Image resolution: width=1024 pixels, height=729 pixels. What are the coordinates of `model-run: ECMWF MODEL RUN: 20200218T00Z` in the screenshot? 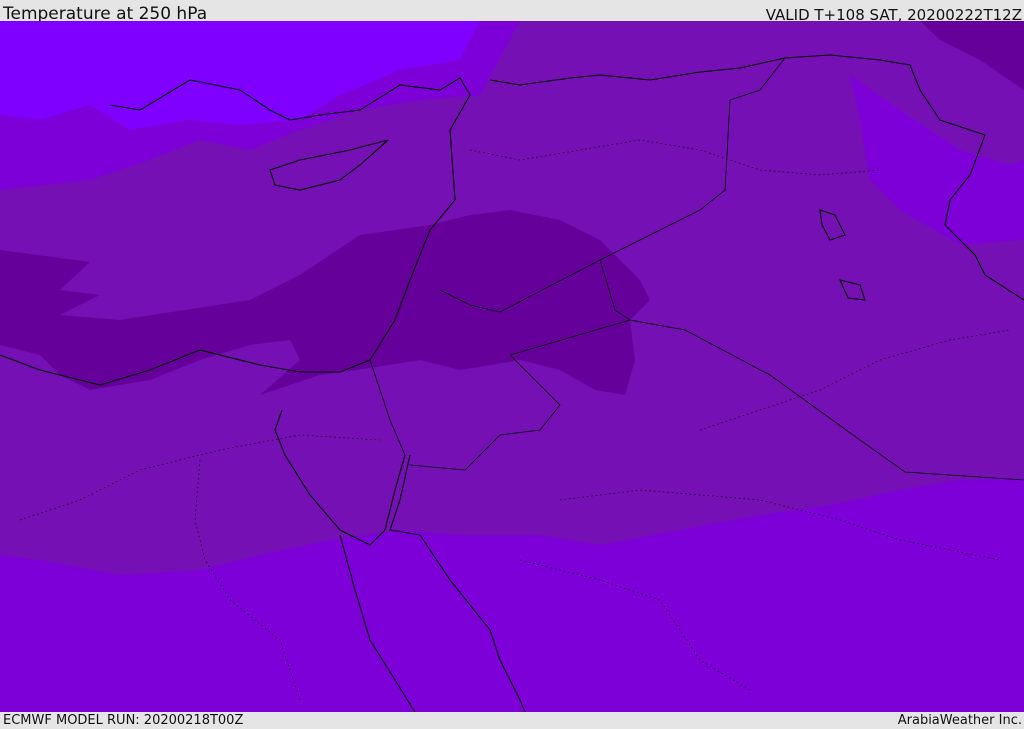 It's located at (123, 720).